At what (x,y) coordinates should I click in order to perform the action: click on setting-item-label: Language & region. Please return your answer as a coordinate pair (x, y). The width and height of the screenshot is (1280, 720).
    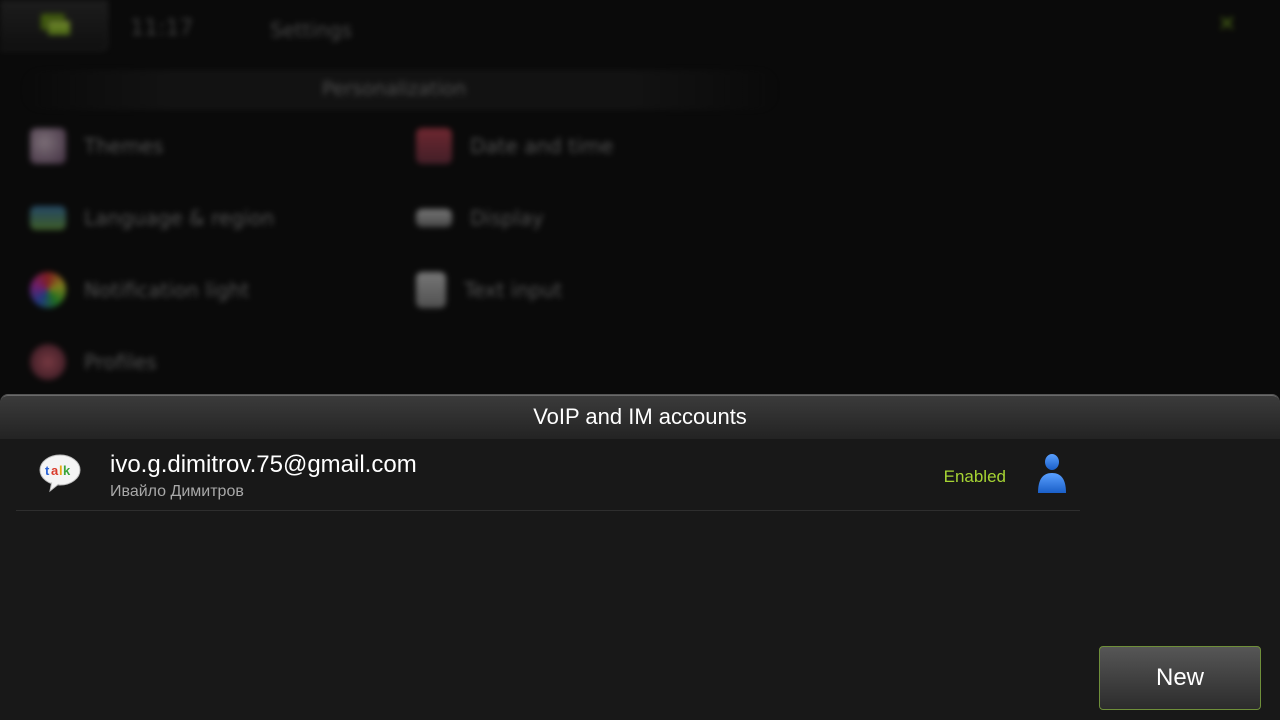
    Looking at the image, I should click on (179, 218).